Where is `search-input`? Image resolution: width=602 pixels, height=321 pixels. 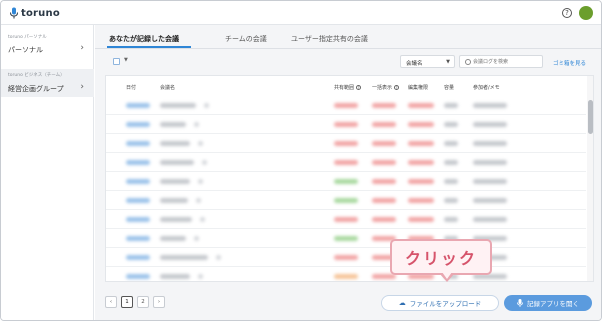
search-input is located at coordinates (507, 62).